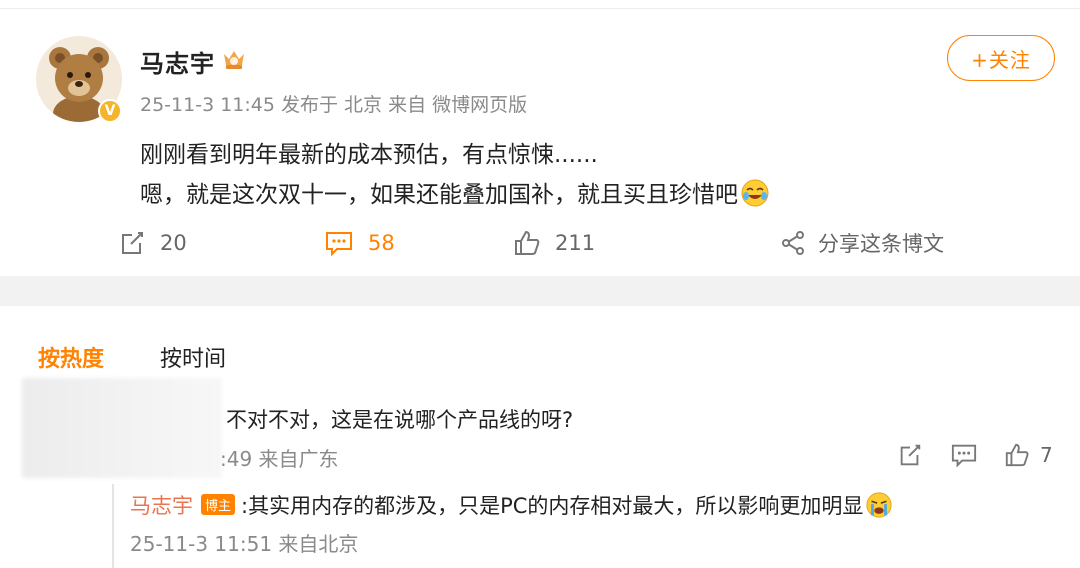  I want to click on verified-badge-label: V, so click(110, 111).